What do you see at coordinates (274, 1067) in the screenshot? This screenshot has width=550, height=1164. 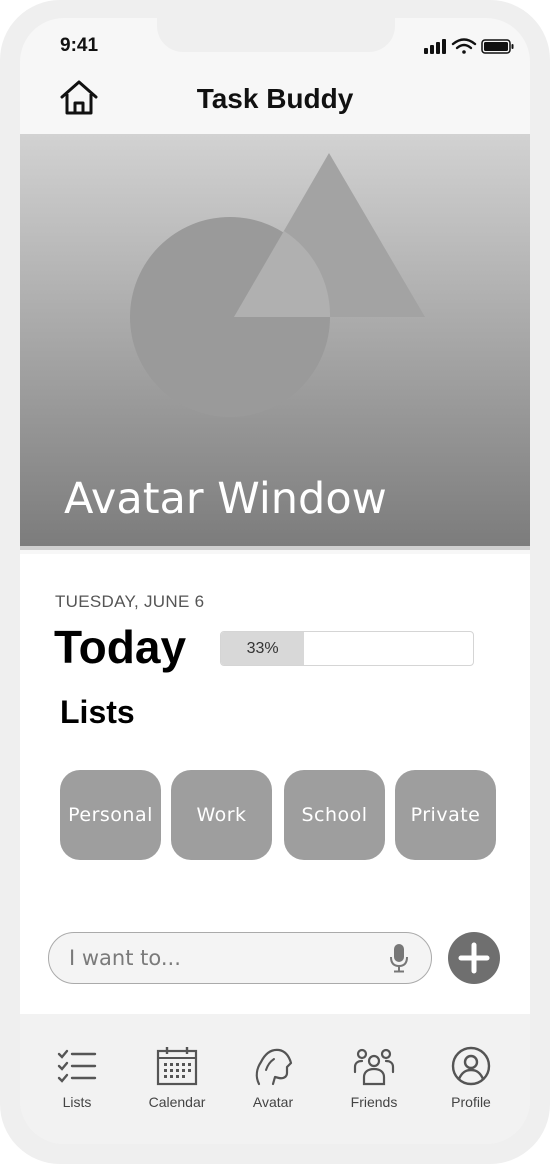 I see `avatar-icon` at bounding box center [274, 1067].